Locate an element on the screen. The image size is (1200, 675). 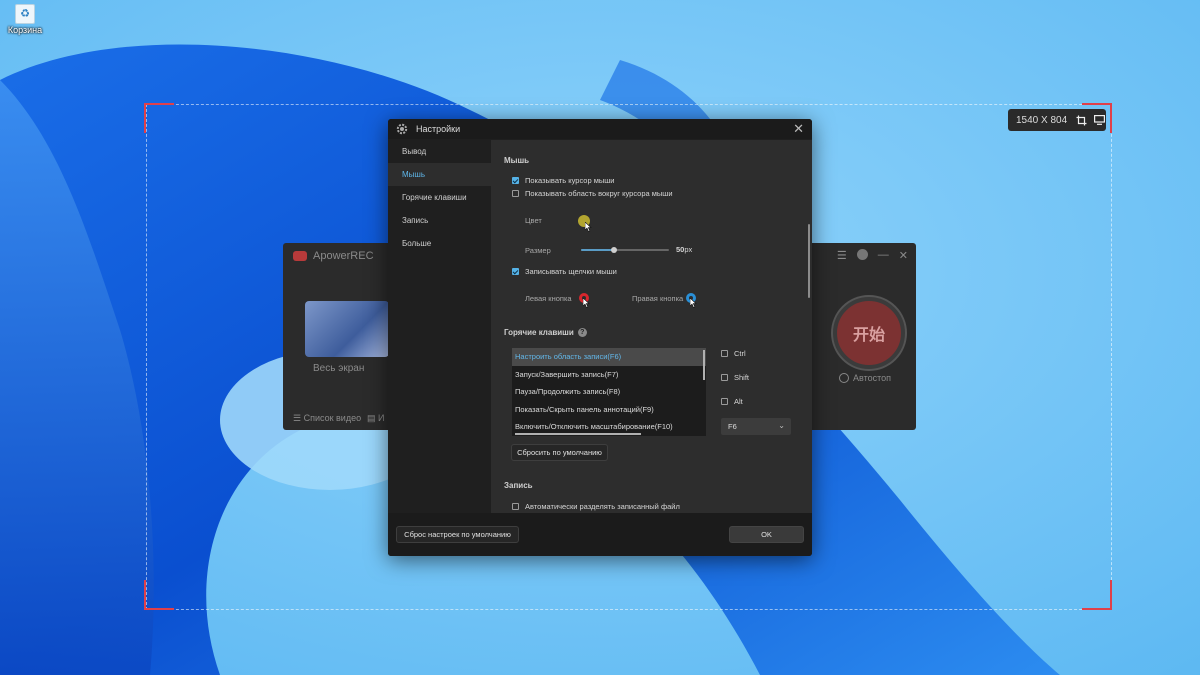
auto-split-label: Автоматически разделять записанный файл is located at coordinates (602, 506).